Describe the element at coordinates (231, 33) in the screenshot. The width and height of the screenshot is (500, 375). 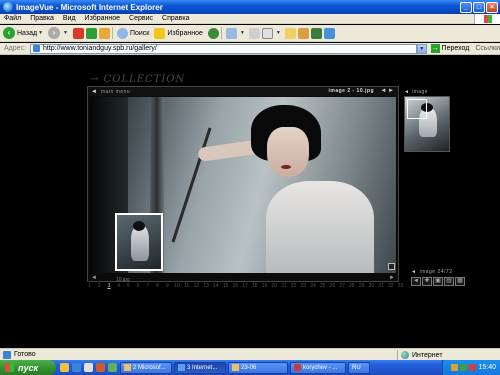
I see `mail-icon` at that location.